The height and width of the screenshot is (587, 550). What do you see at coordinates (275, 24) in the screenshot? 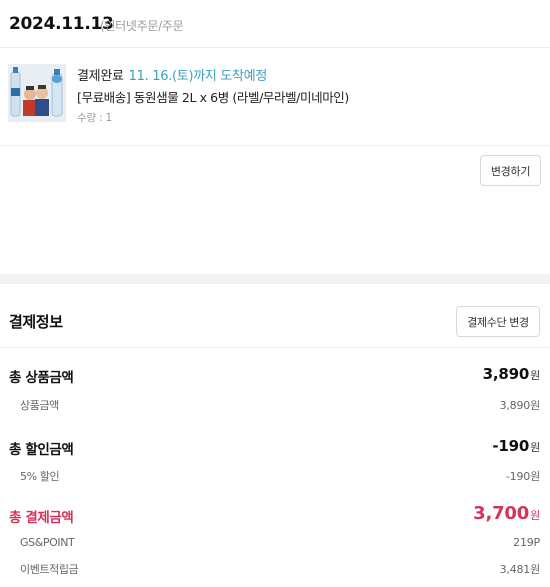
I see `order-header: 2024.11.13 (인터넷주문/주문` at bounding box center [275, 24].